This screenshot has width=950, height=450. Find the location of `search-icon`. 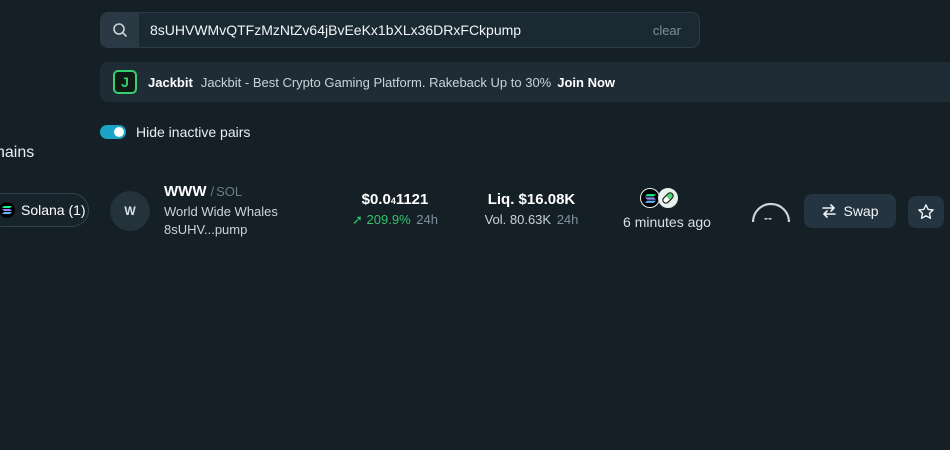

search-icon is located at coordinates (120, 30).